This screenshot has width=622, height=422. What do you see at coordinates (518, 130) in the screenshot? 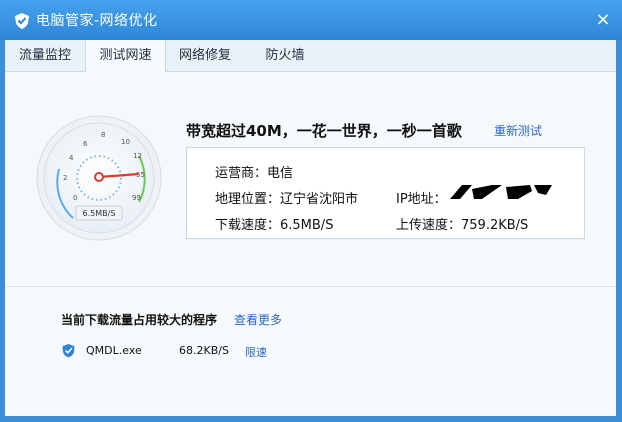
I see `retest-link: 重新测试` at bounding box center [518, 130].